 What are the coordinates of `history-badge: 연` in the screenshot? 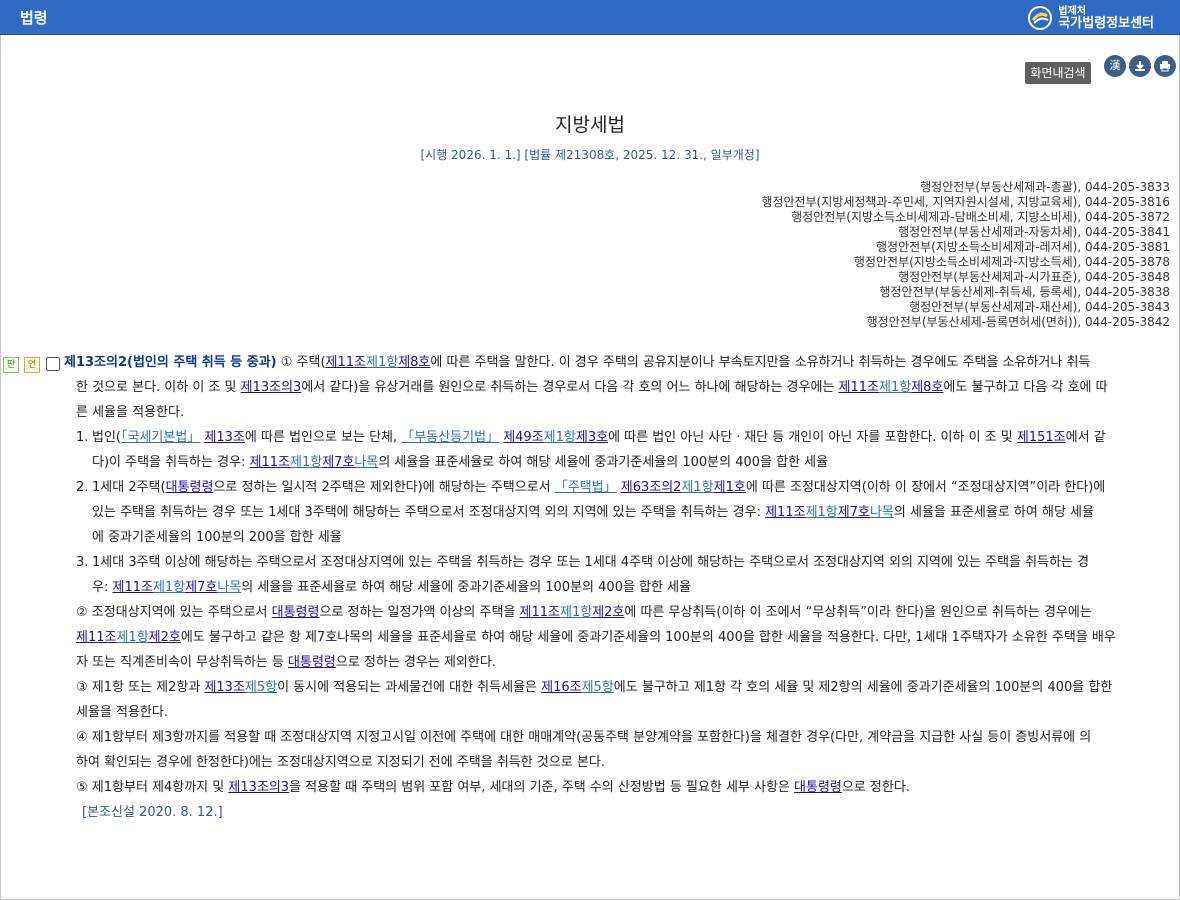 It's located at (32, 365).